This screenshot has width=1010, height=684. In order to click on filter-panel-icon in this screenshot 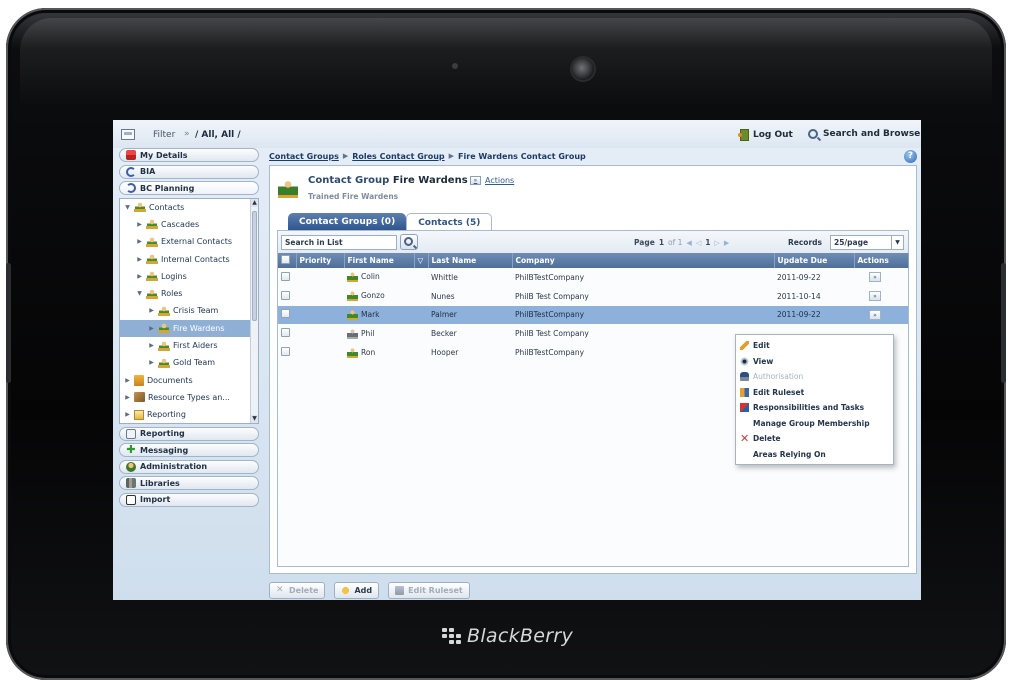, I will do `click(128, 134)`.